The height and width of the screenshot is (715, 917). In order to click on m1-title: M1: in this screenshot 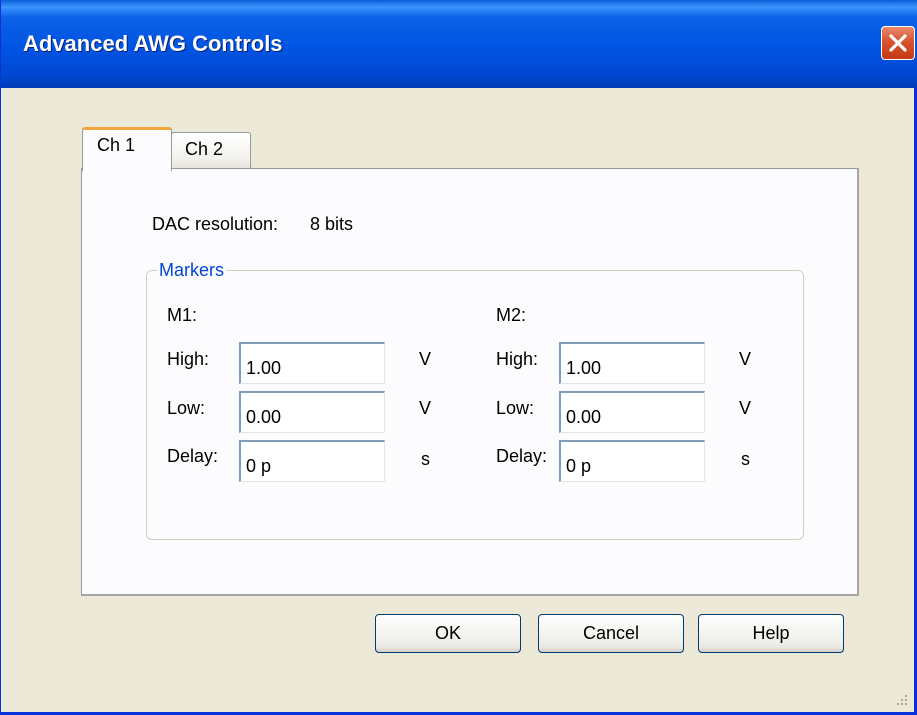, I will do `click(182, 315)`.